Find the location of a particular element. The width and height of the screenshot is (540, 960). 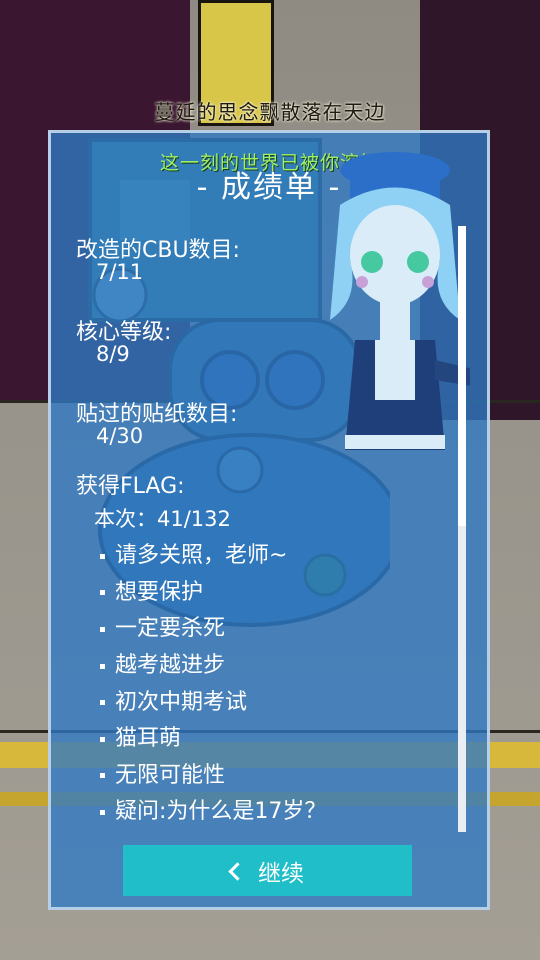

flags-count: 本次：41/132 is located at coordinates (162, 519).